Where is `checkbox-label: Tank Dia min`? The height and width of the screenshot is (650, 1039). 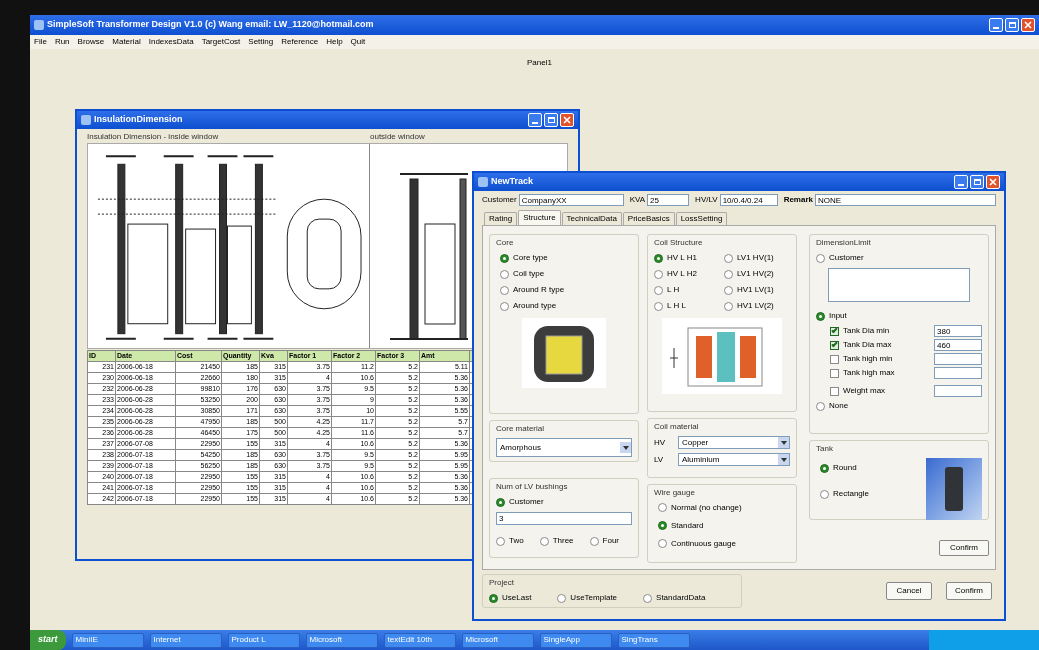 checkbox-label: Tank Dia min is located at coordinates (866, 331).